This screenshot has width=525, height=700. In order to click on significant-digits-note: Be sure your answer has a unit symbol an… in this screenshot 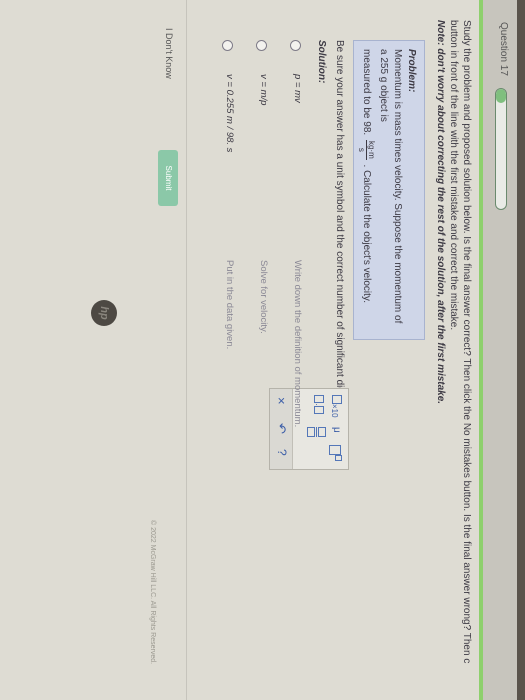, I will do `click(339, 223)`.